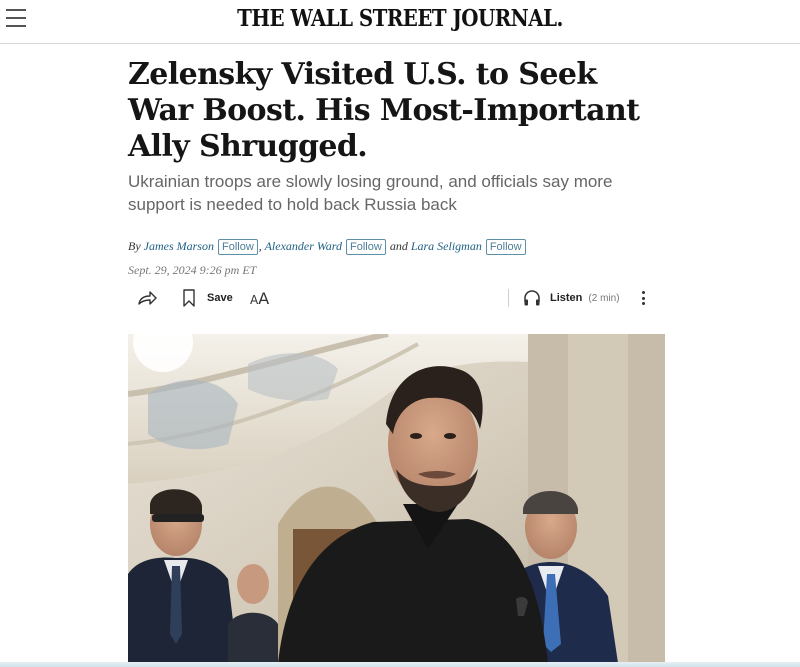  I want to click on text-size-icon: AA, so click(260, 298).